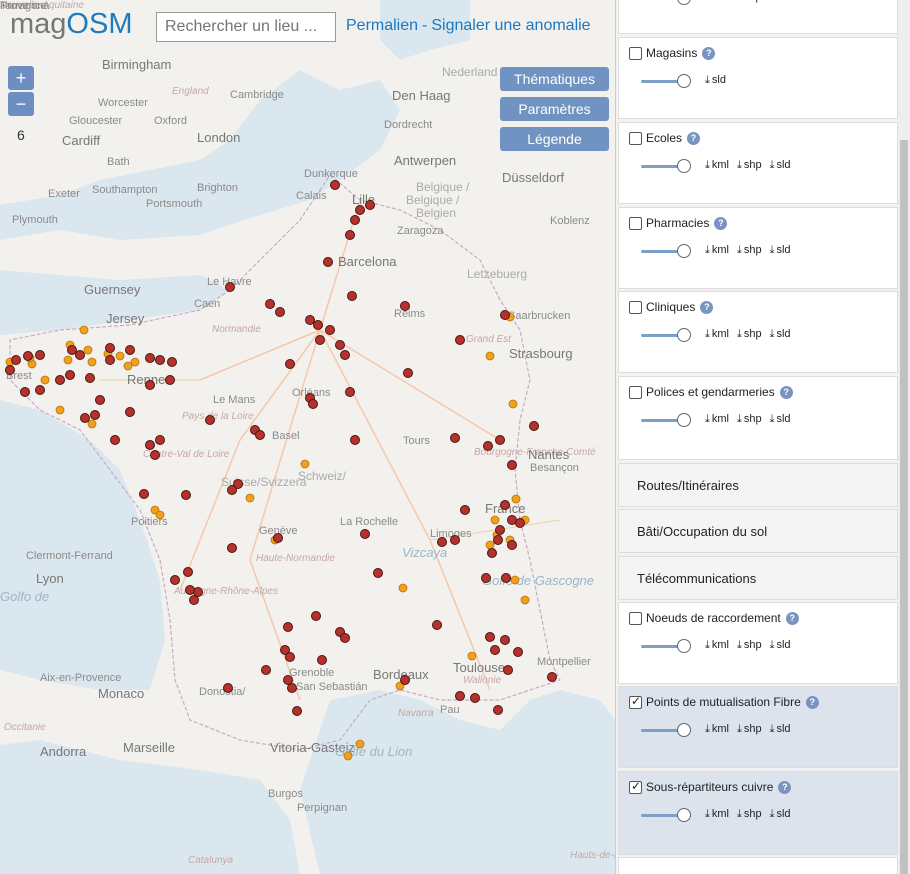 This screenshot has height=874, width=910. Describe the element at coordinates (71, 24) in the screenshot. I see `brand-logo: magOSM` at that location.